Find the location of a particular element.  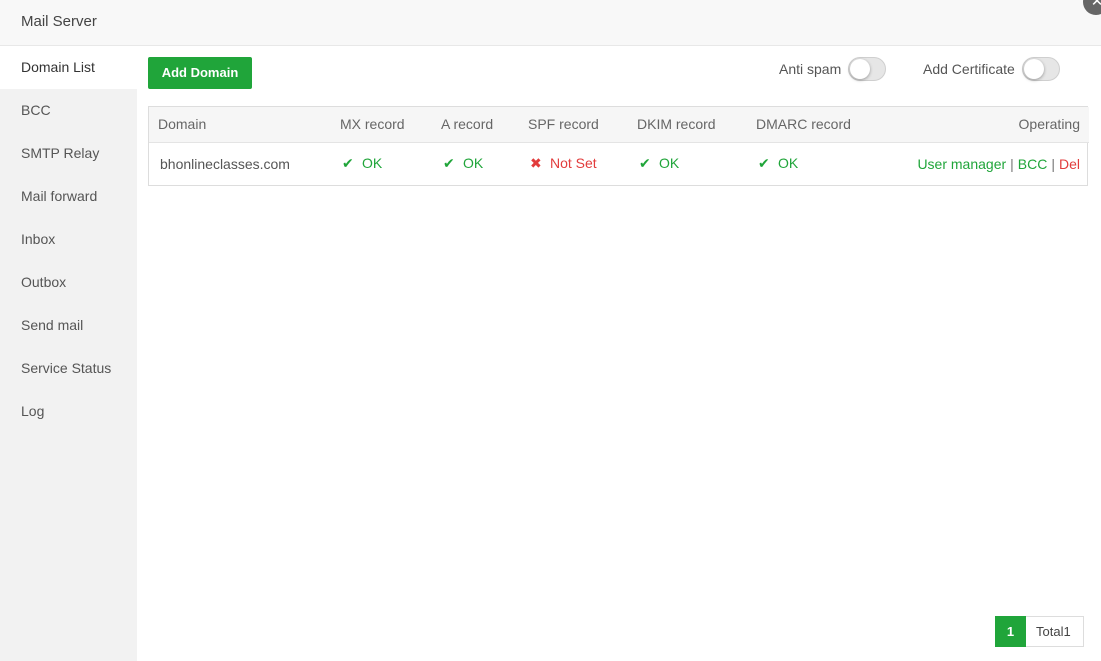

operating-cell: User manager | BCC | Del is located at coordinates (985, 163).